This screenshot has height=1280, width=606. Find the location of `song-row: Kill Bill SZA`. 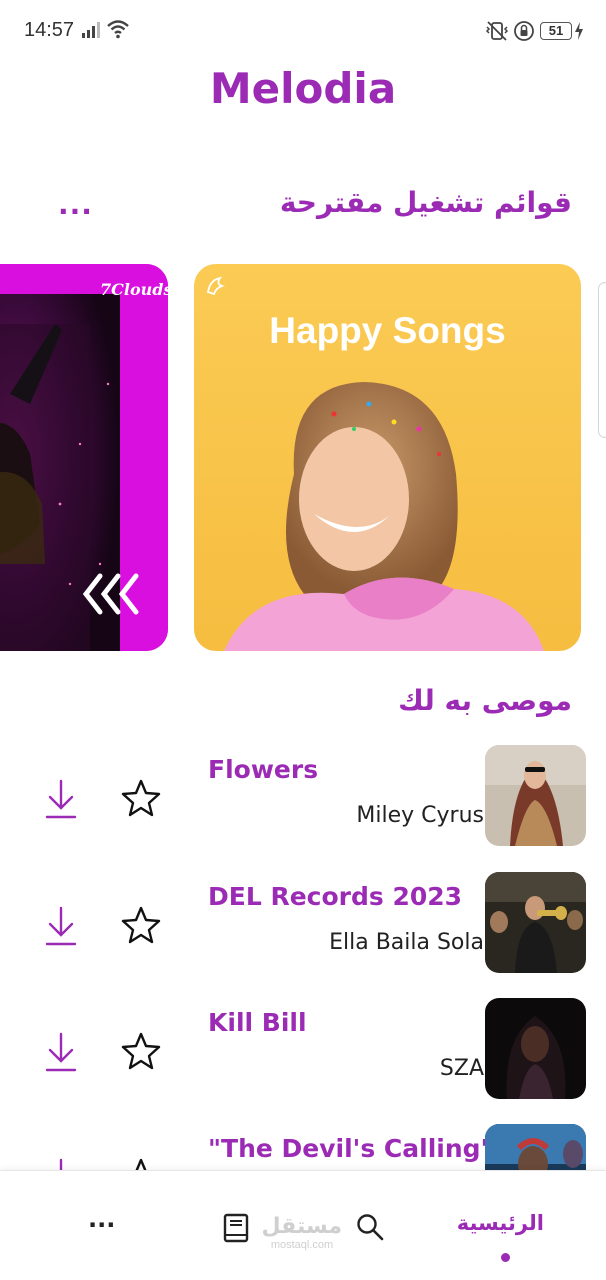

song-row: Kill Bill SZA is located at coordinates (303, 1053).